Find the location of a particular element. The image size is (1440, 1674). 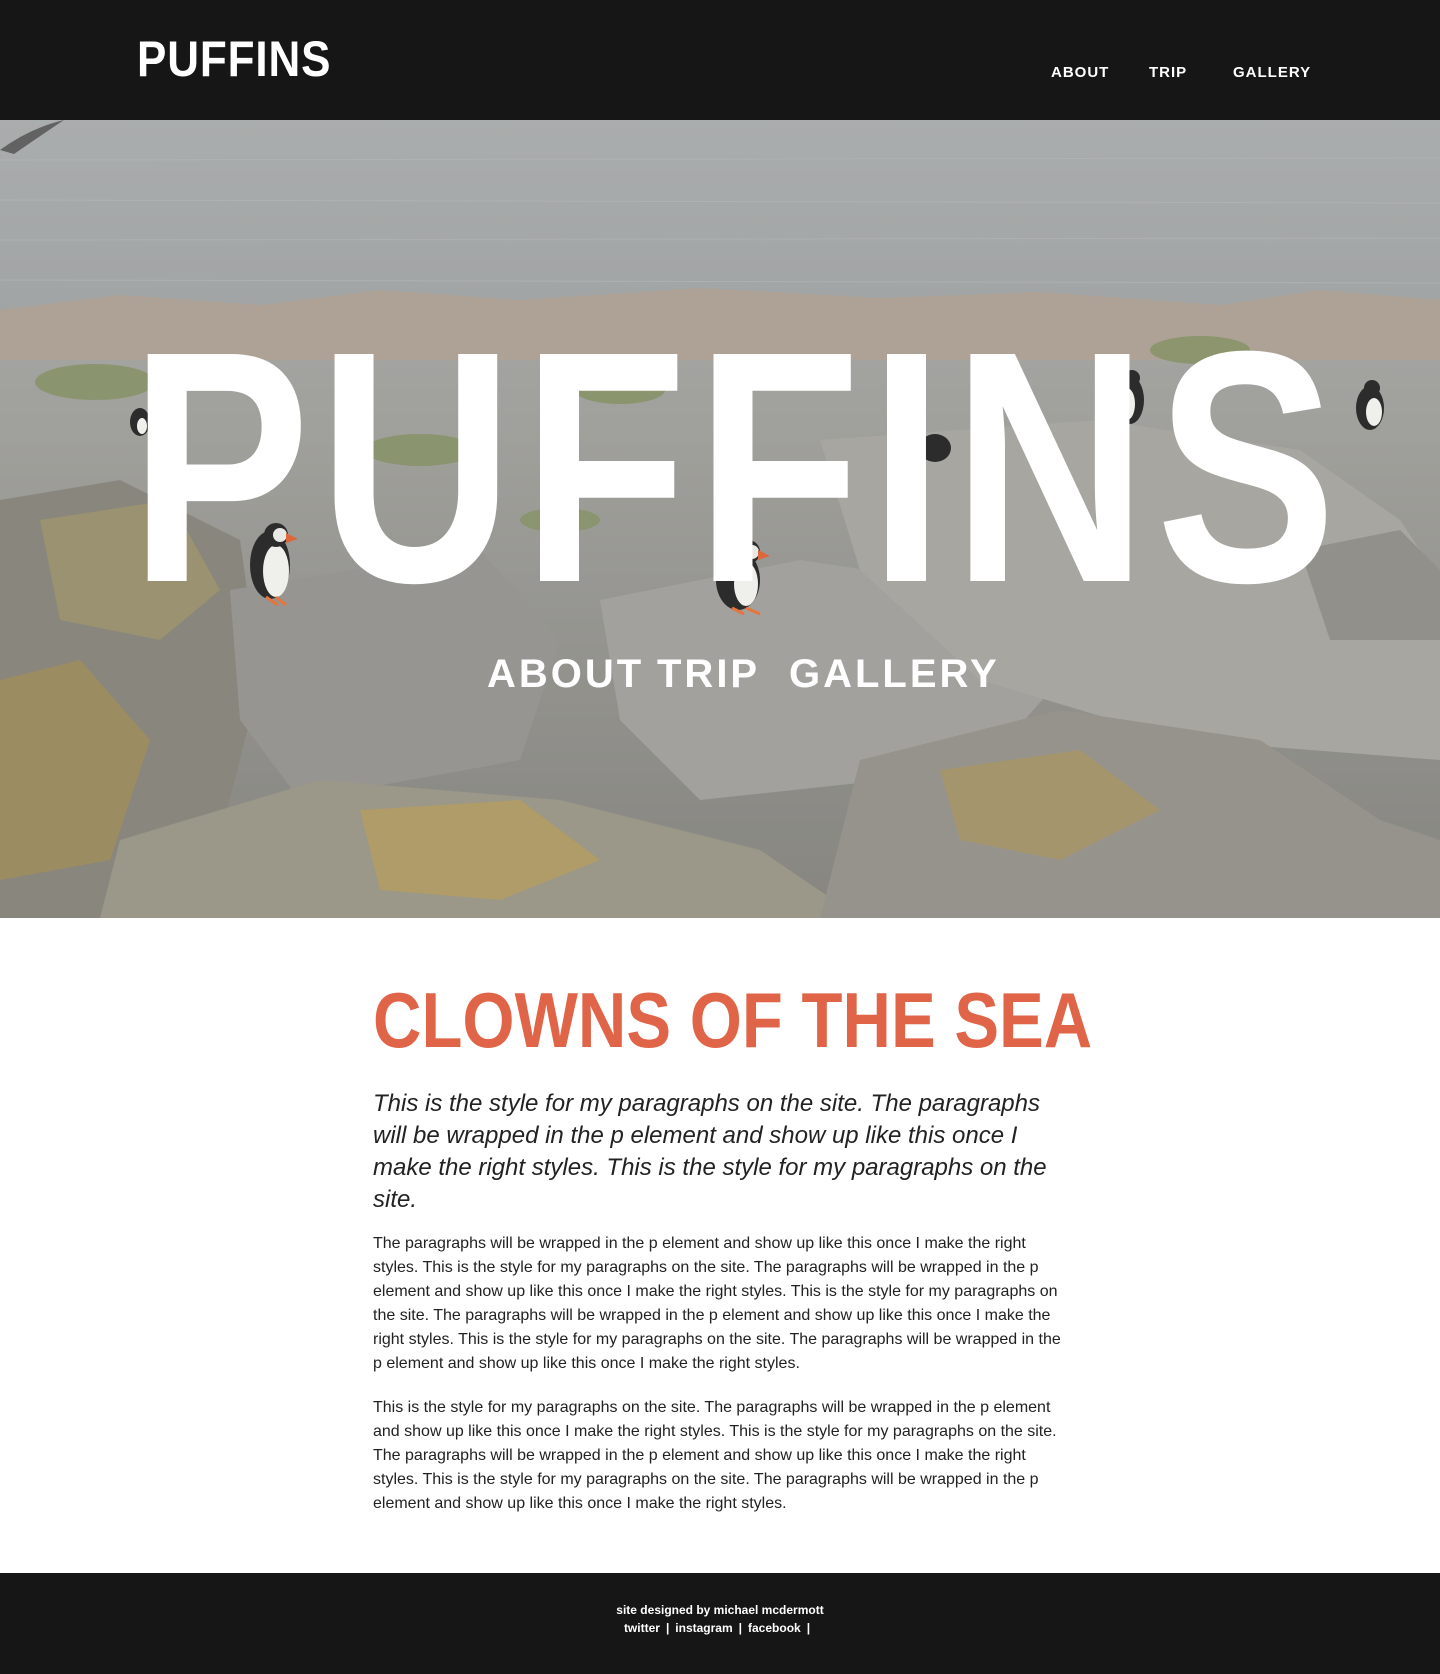

nav-link-about: ABOUT is located at coordinates (1080, 72).